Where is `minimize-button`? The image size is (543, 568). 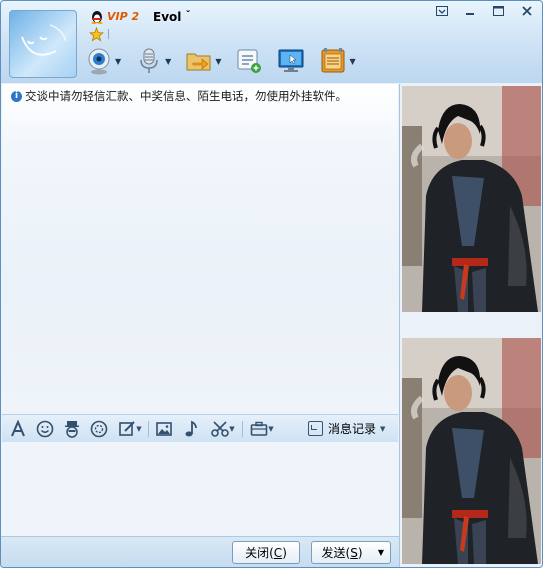 minimize-button is located at coordinates (470, 11).